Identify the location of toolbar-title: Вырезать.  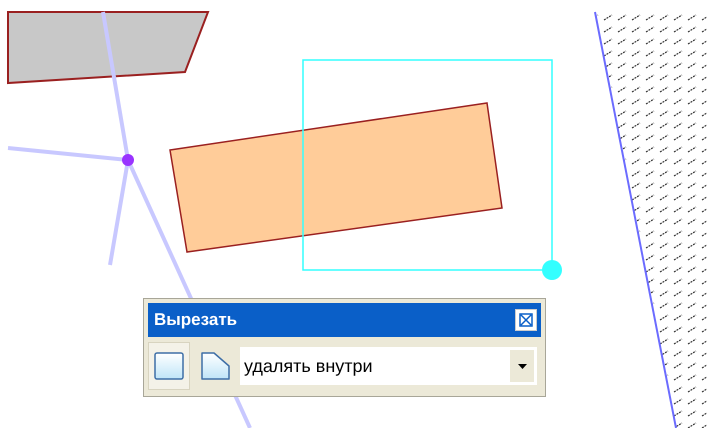
(196, 320).